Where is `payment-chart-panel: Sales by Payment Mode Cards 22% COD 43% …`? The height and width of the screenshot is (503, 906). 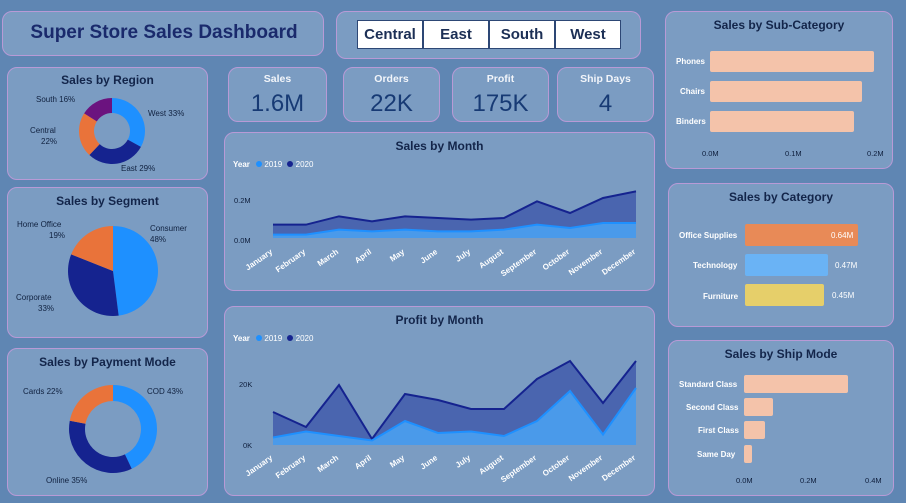 payment-chart-panel: Sales by Payment Mode Cards 22% COD 43% … is located at coordinates (107, 422).